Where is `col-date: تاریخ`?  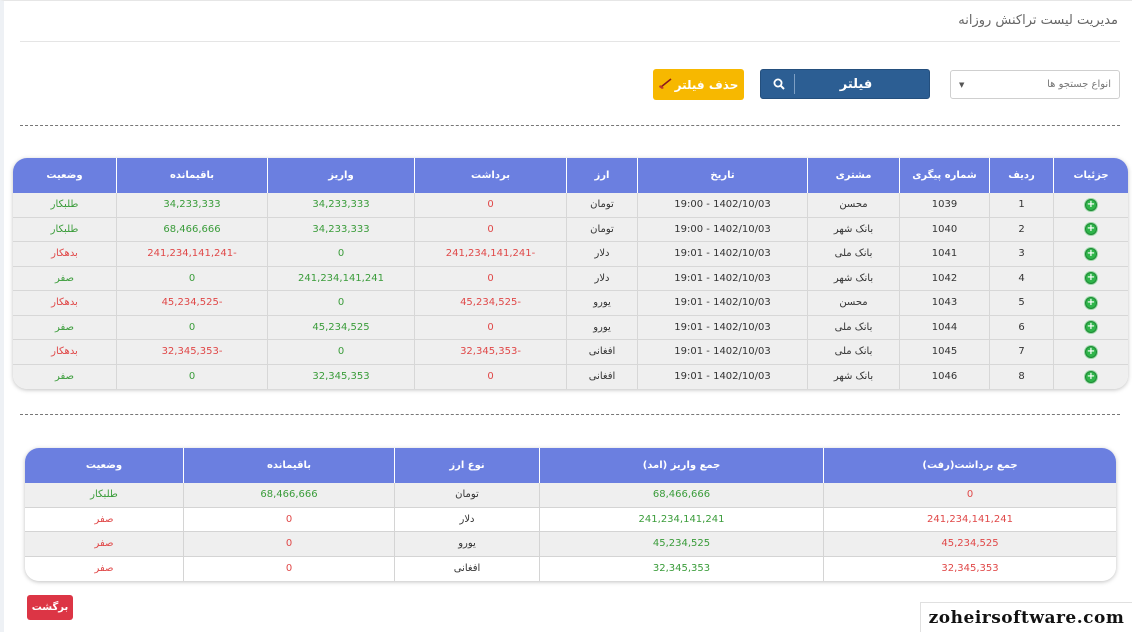
col-date: تاریخ is located at coordinates (722, 175).